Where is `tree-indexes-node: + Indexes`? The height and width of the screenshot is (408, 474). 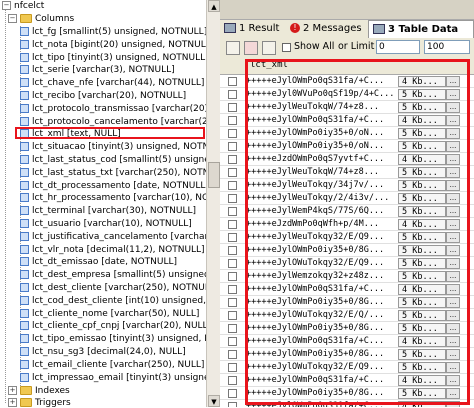 tree-indexes-node: + Indexes is located at coordinates (39, 391).